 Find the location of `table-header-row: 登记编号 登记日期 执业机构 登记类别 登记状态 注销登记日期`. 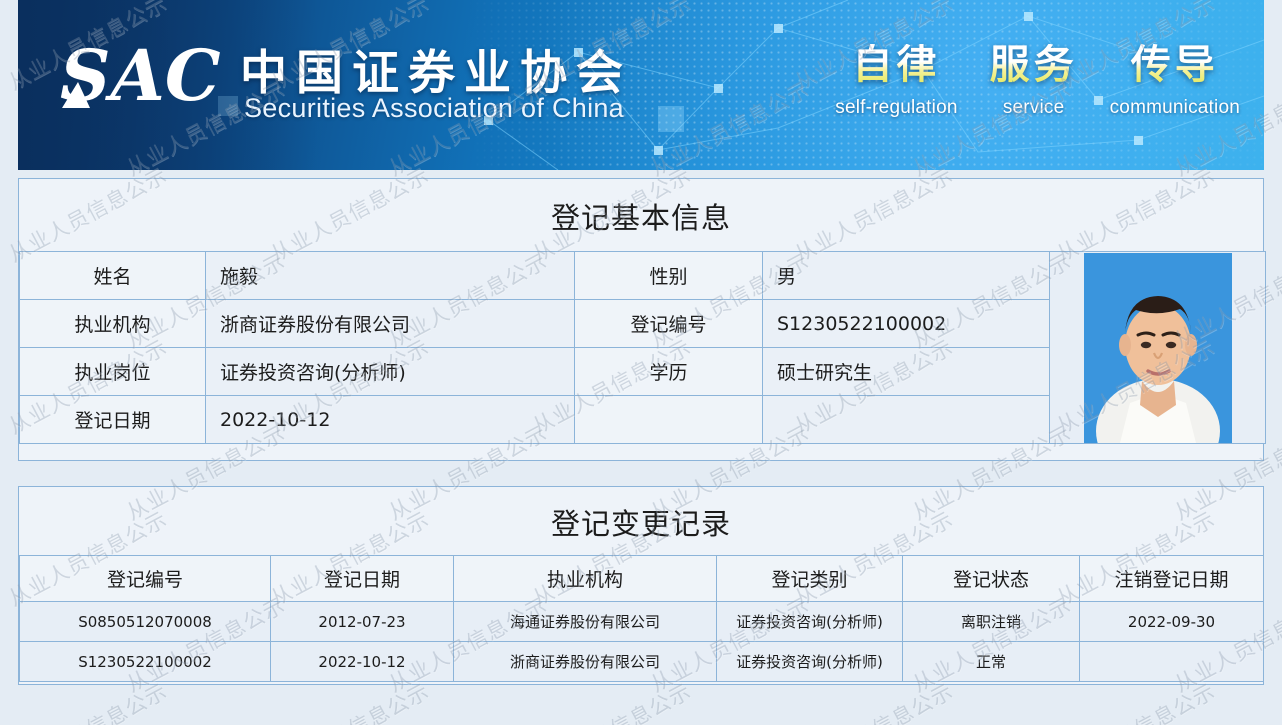

table-header-row: 登记编号 登记日期 执业机构 登记类别 登记状态 注销登记日期 is located at coordinates (641, 578).